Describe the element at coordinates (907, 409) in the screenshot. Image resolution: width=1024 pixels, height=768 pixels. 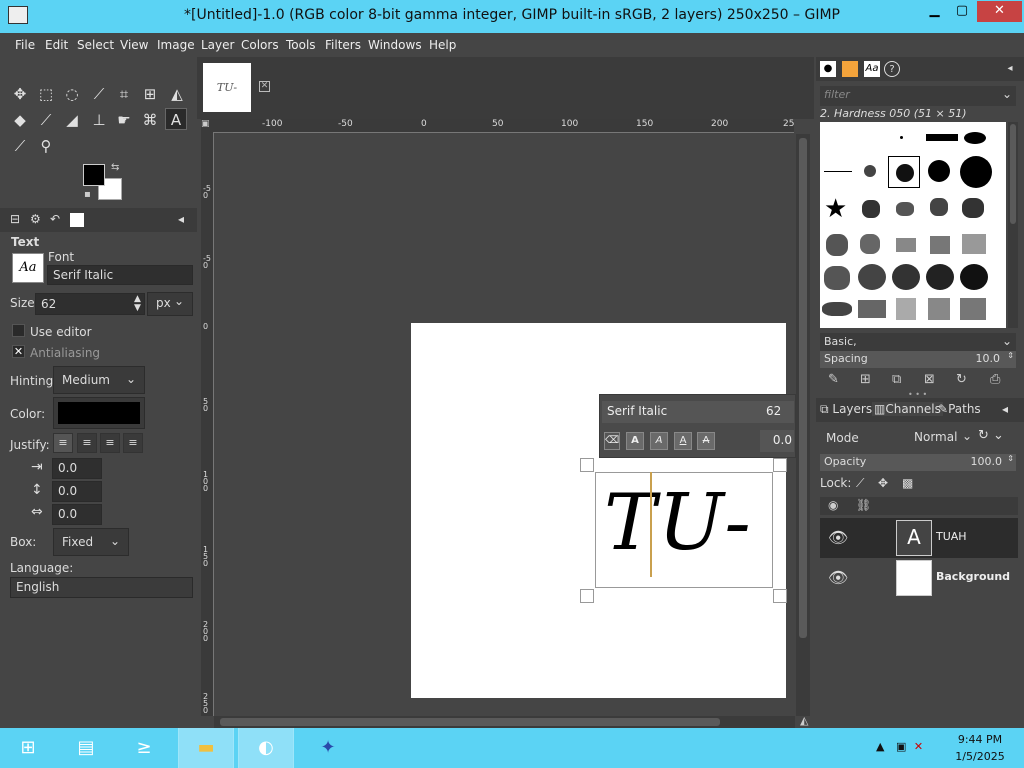
I see `tab-channels: ▥Channels` at that location.